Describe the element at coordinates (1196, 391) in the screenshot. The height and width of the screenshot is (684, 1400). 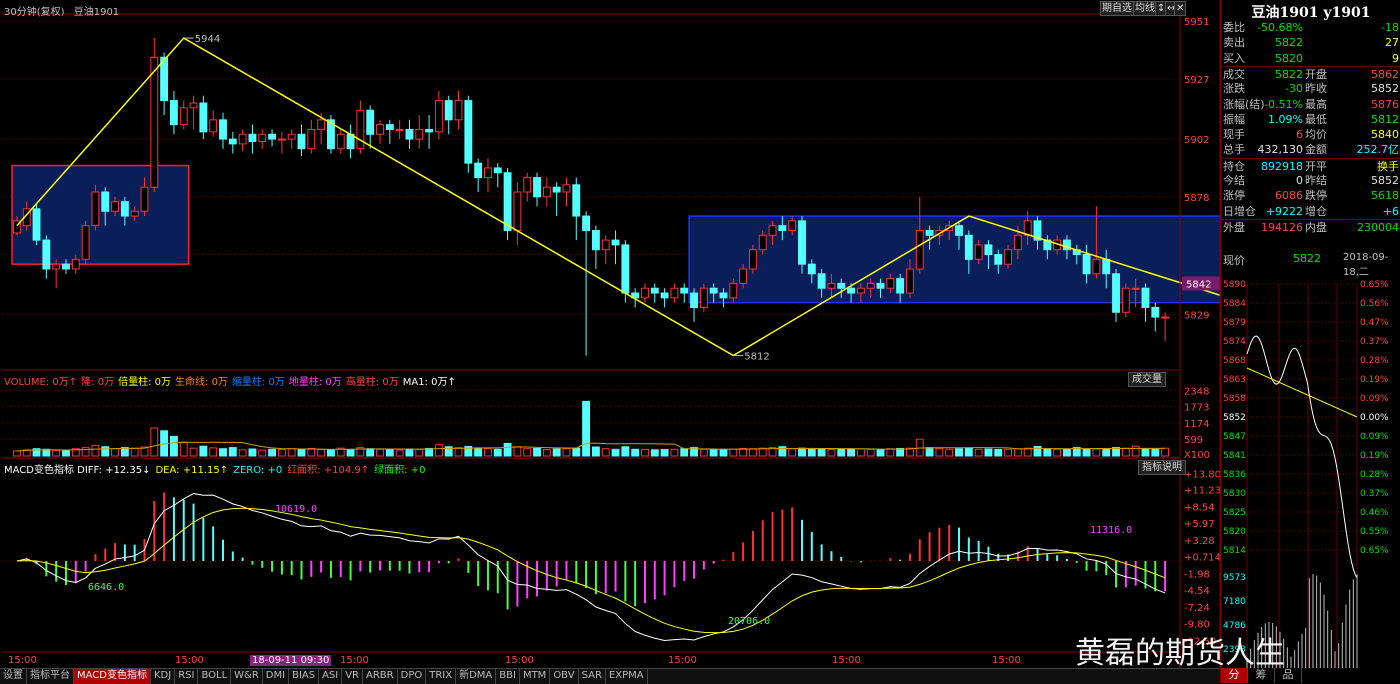
I see `volume-tick-label: 2348` at that location.